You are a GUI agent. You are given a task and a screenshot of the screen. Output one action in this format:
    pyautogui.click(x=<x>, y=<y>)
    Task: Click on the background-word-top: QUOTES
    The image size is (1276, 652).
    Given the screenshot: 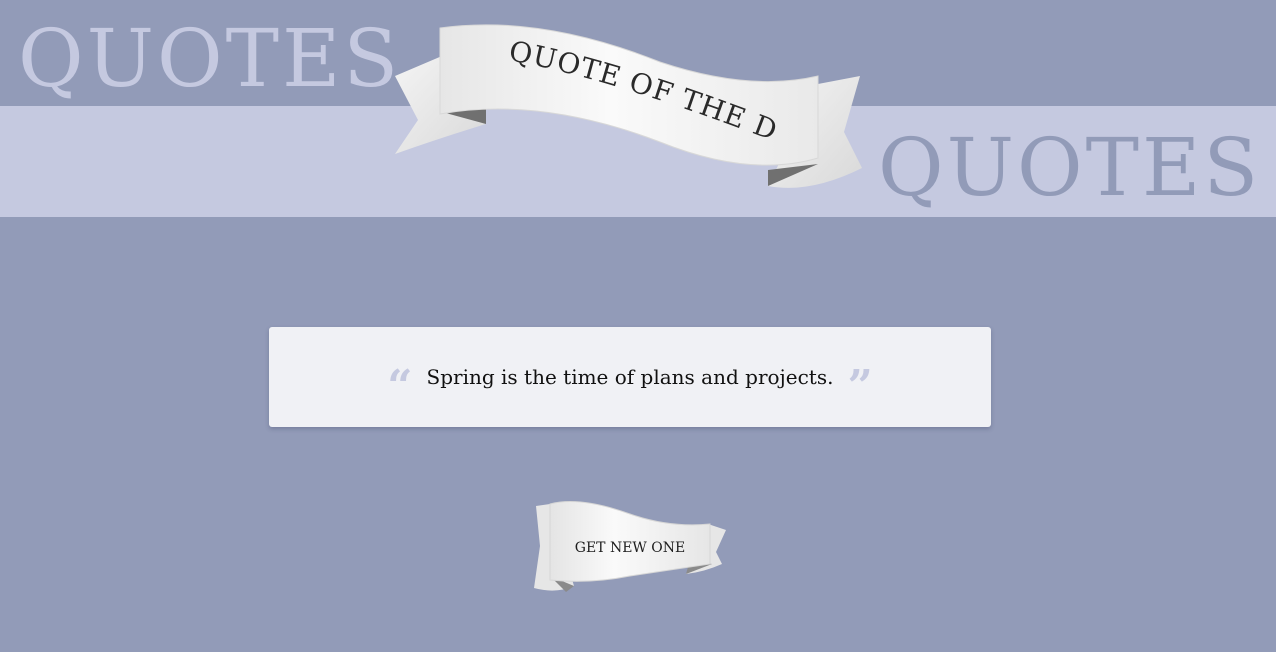 What is the action you would take?
    pyautogui.click(x=210, y=58)
    